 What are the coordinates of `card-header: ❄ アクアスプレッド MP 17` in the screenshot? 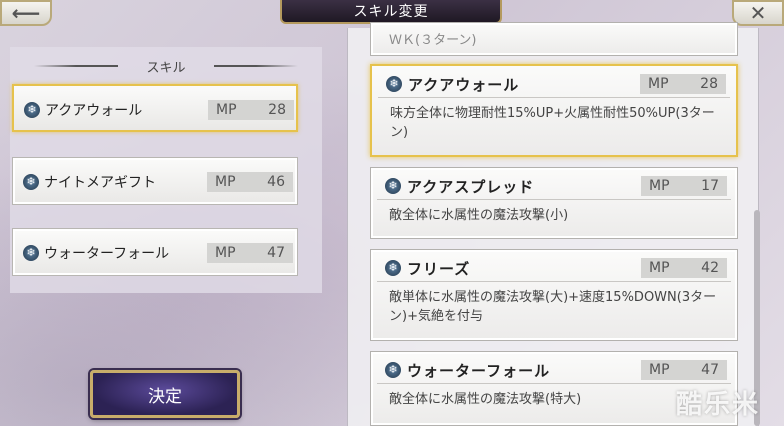 It's located at (554, 184).